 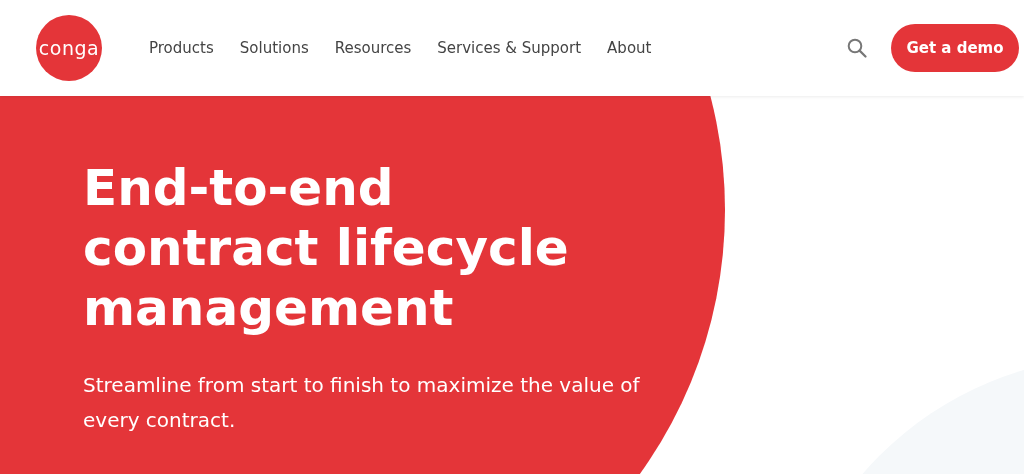 I want to click on nav-link: Products, so click(x=181, y=48).